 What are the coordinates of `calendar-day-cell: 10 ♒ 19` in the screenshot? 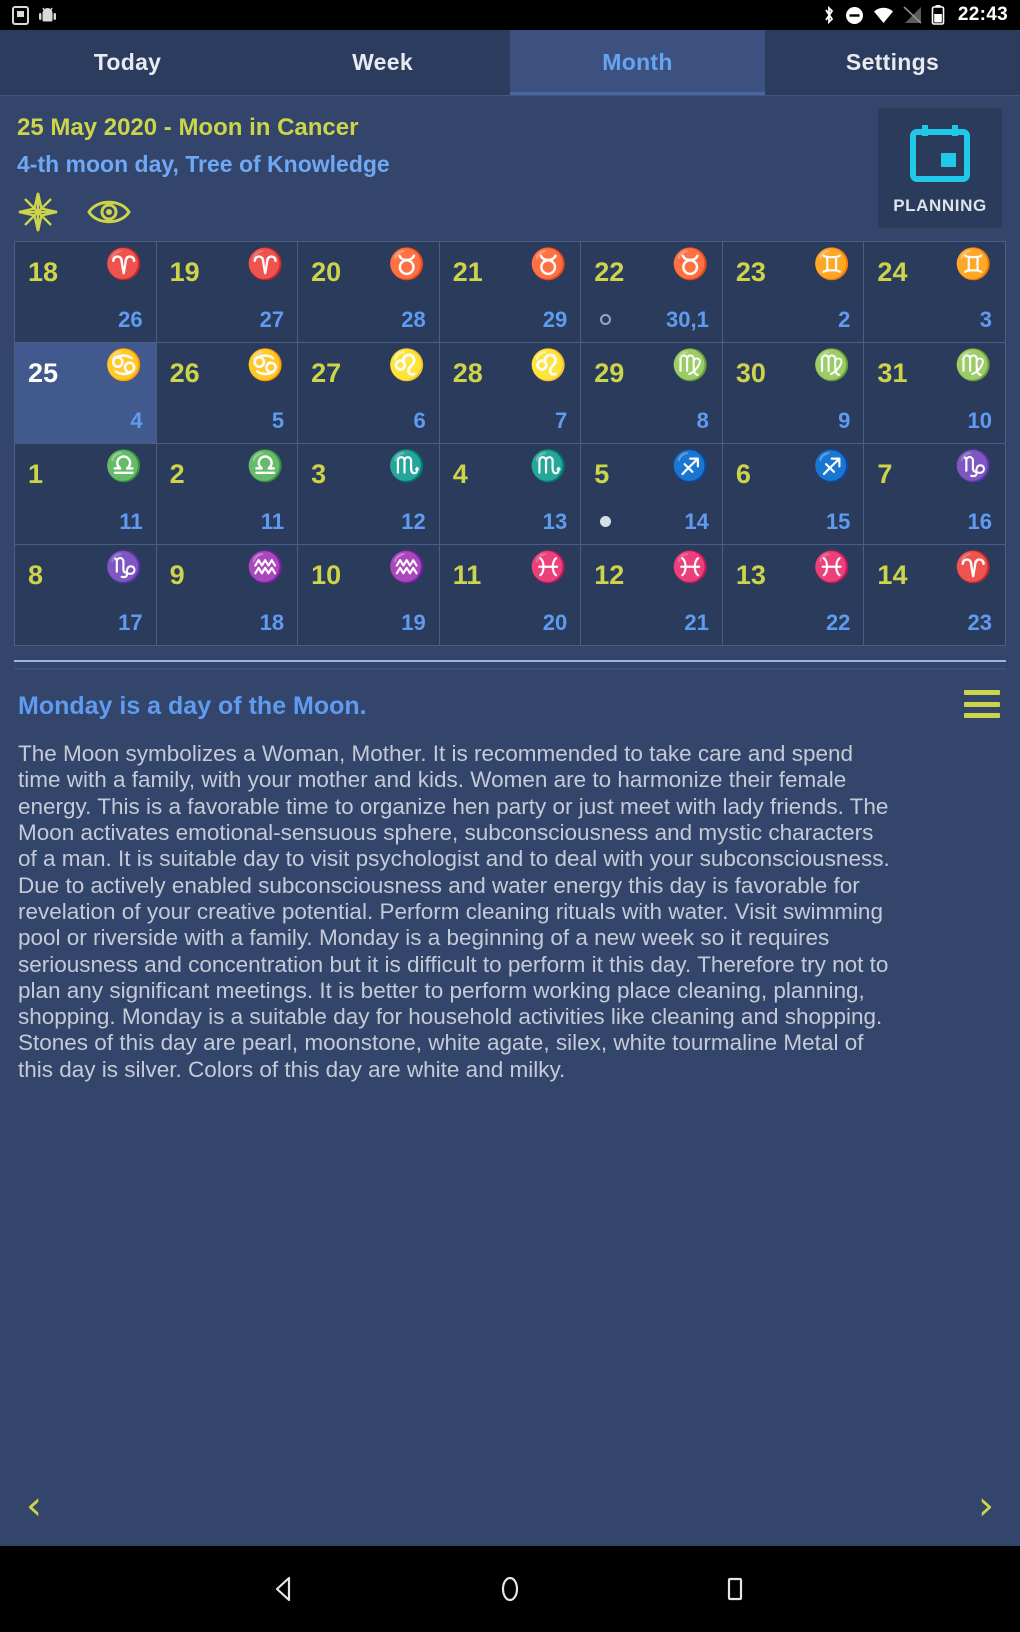 It's located at (369, 595).